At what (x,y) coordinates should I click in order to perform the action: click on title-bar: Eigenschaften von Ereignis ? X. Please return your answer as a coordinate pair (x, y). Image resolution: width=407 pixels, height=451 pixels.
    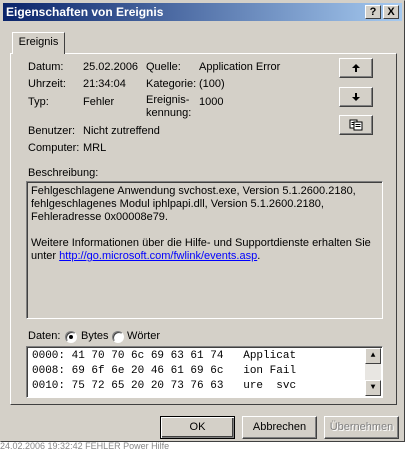
    Looking at the image, I should click on (202, 12).